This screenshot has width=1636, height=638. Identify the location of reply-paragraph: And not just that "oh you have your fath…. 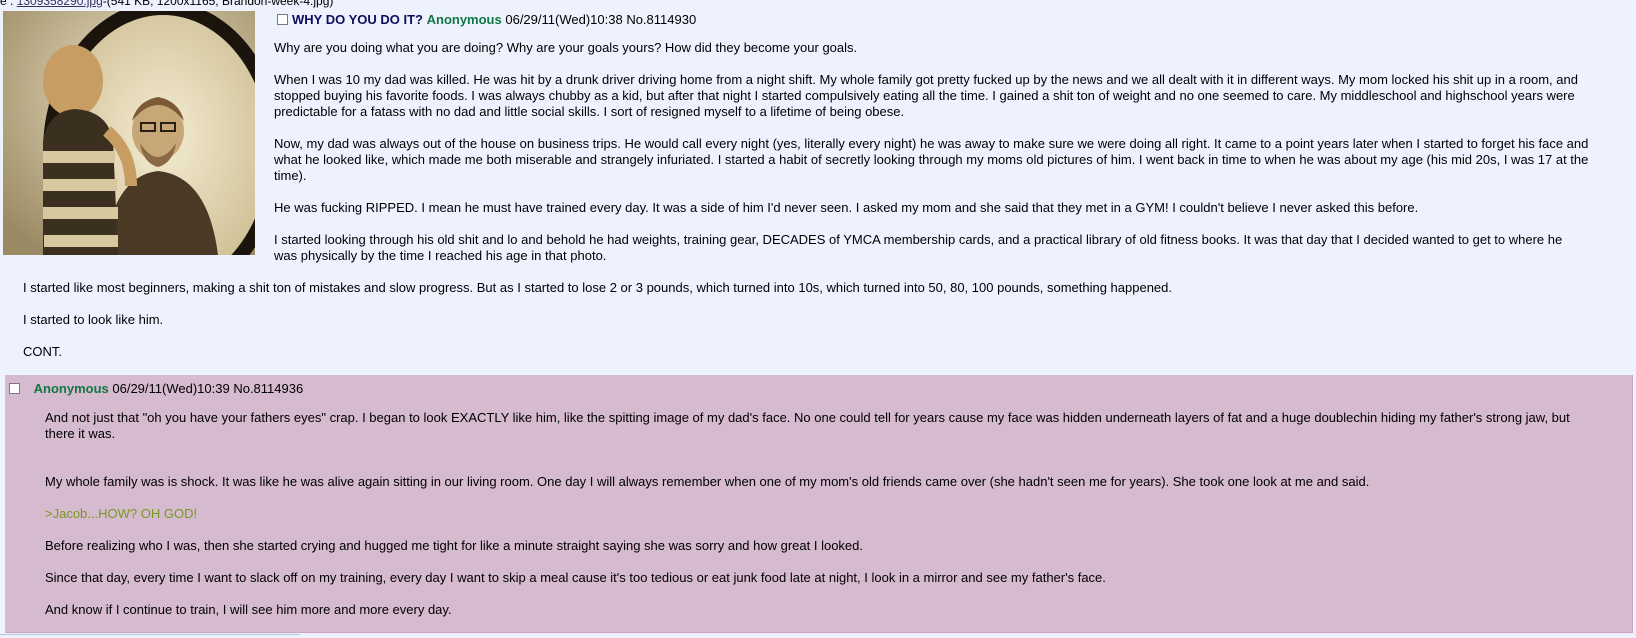
(807, 425).